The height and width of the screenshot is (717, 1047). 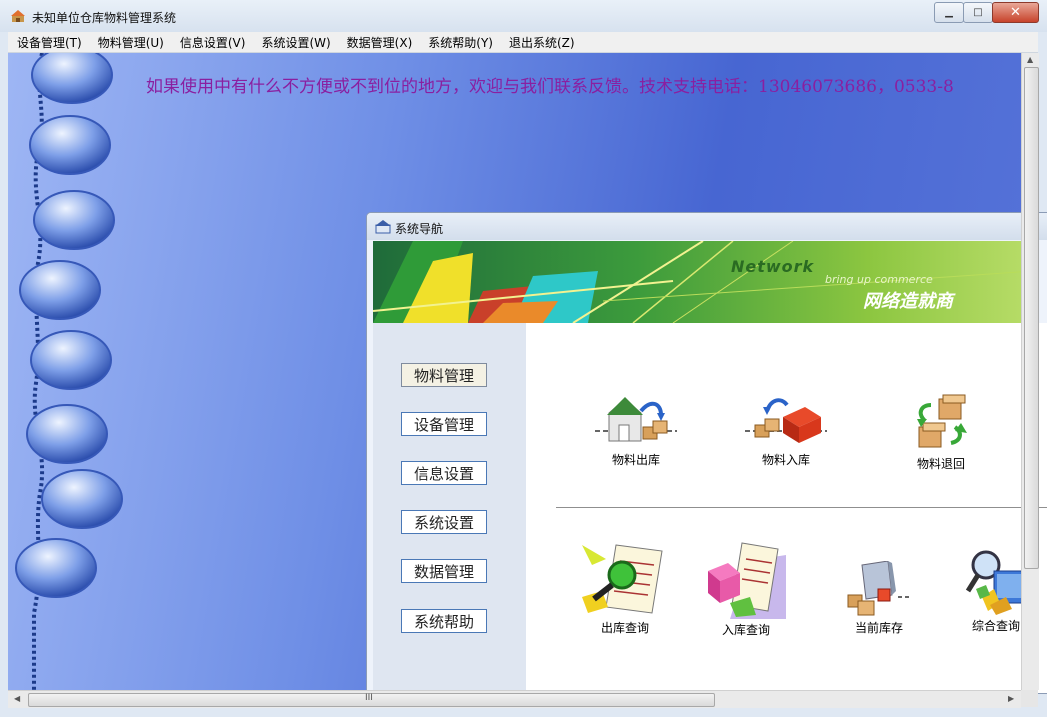 What do you see at coordinates (1011, 698) in the screenshot?
I see `scroll-right-icon: ▶` at bounding box center [1011, 698].